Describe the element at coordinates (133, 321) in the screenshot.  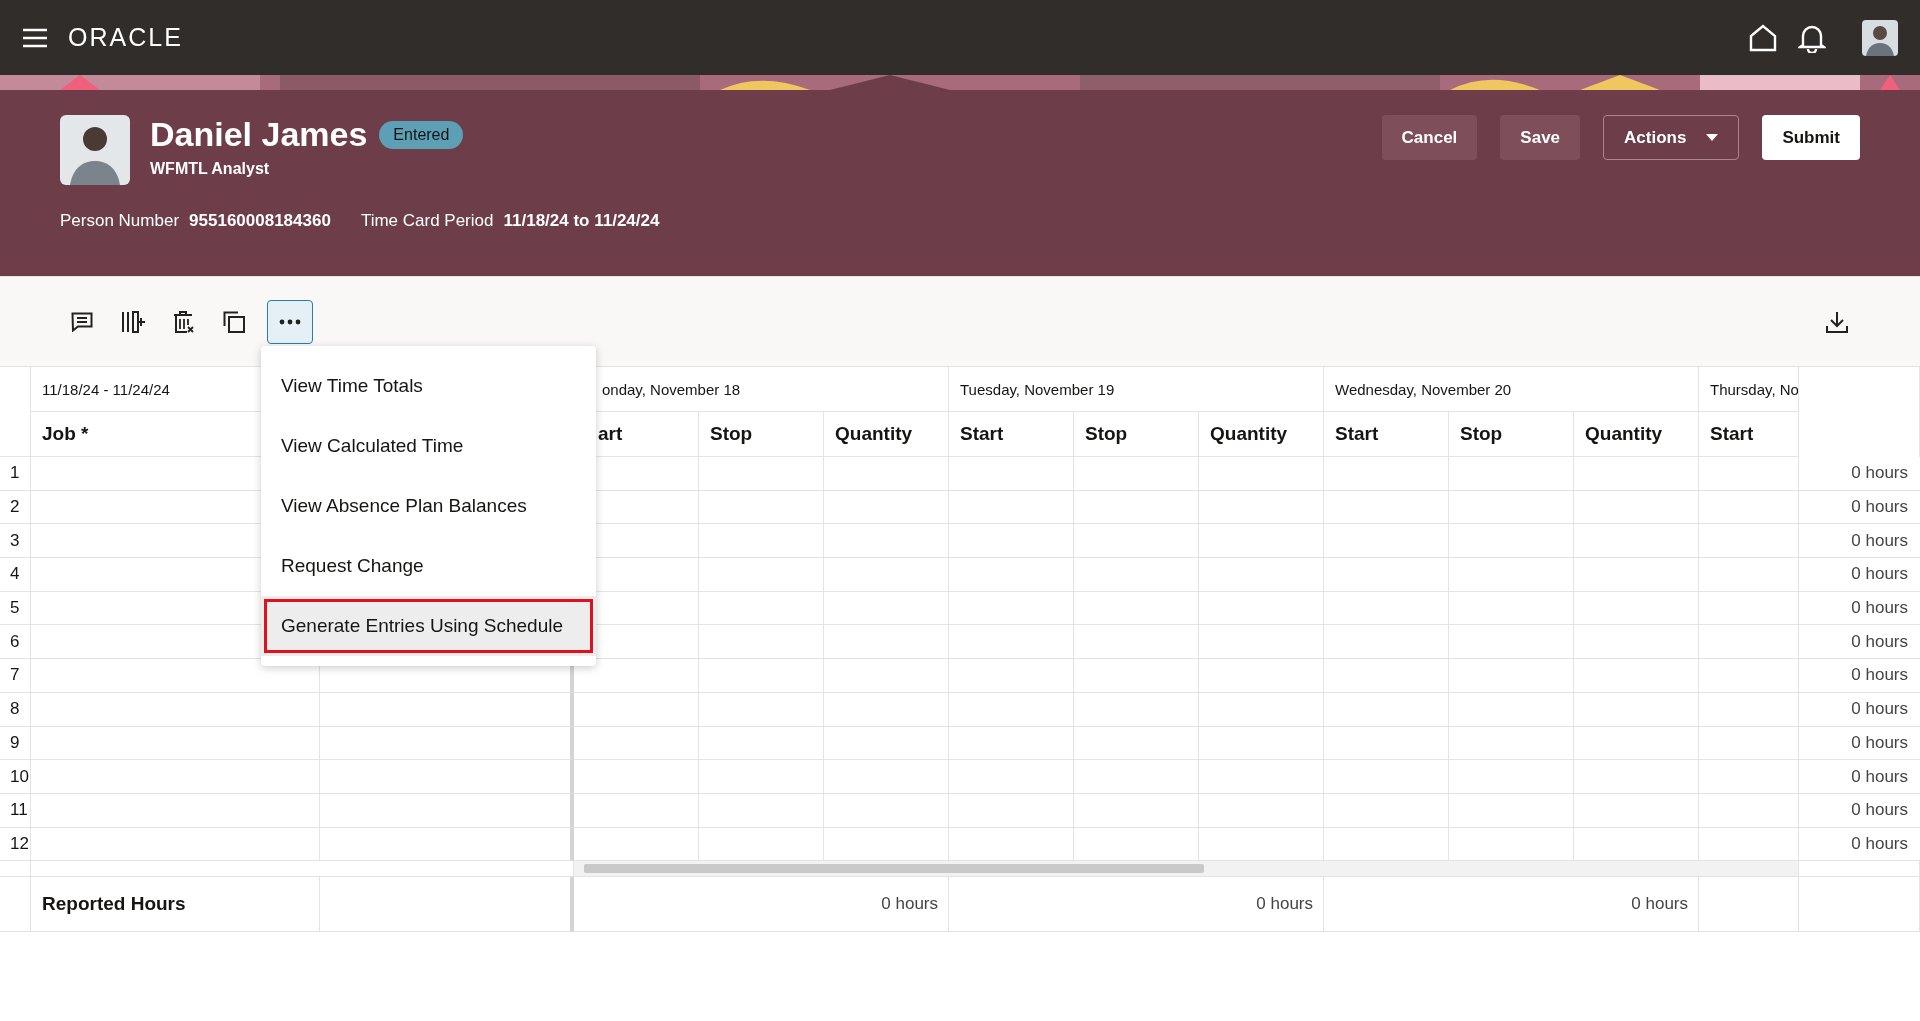
I see `add-column-icon` at that location.